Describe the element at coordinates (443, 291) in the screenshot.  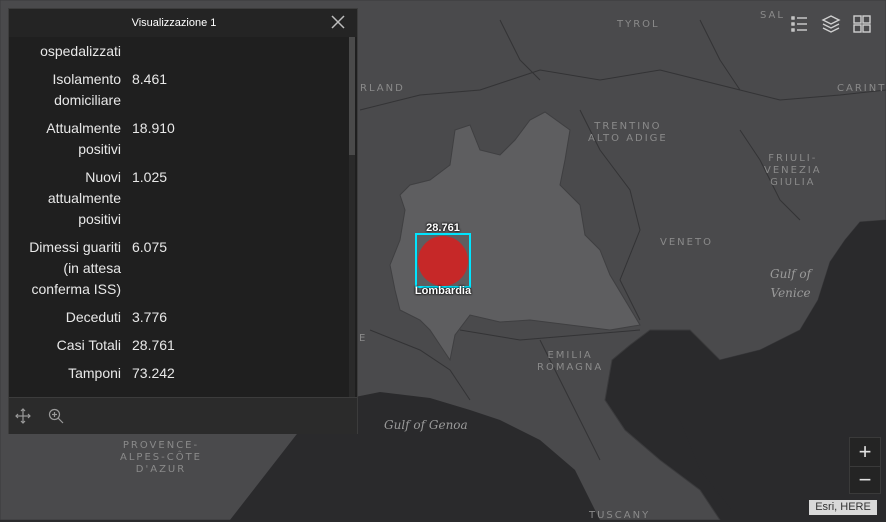
I see `symbol-region-label: Lombardia` at that location.